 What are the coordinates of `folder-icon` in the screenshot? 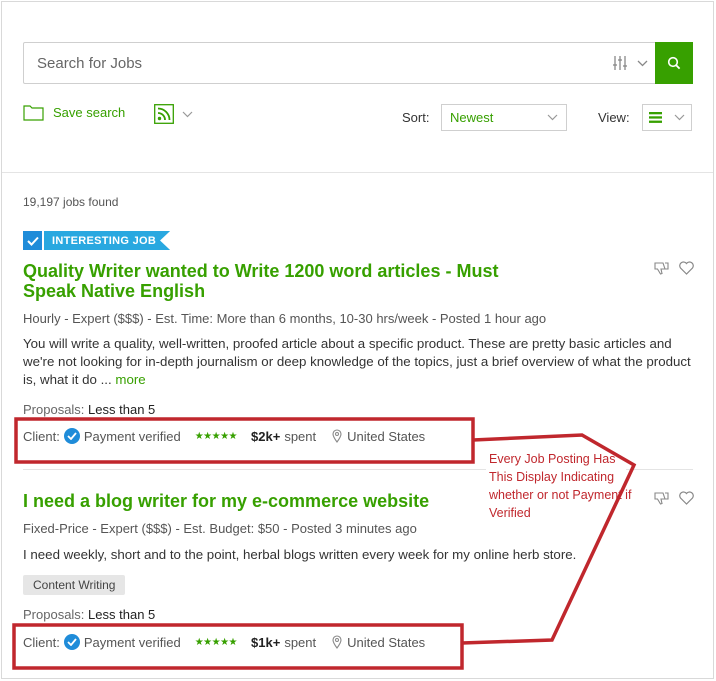 It's located at (33, 113).